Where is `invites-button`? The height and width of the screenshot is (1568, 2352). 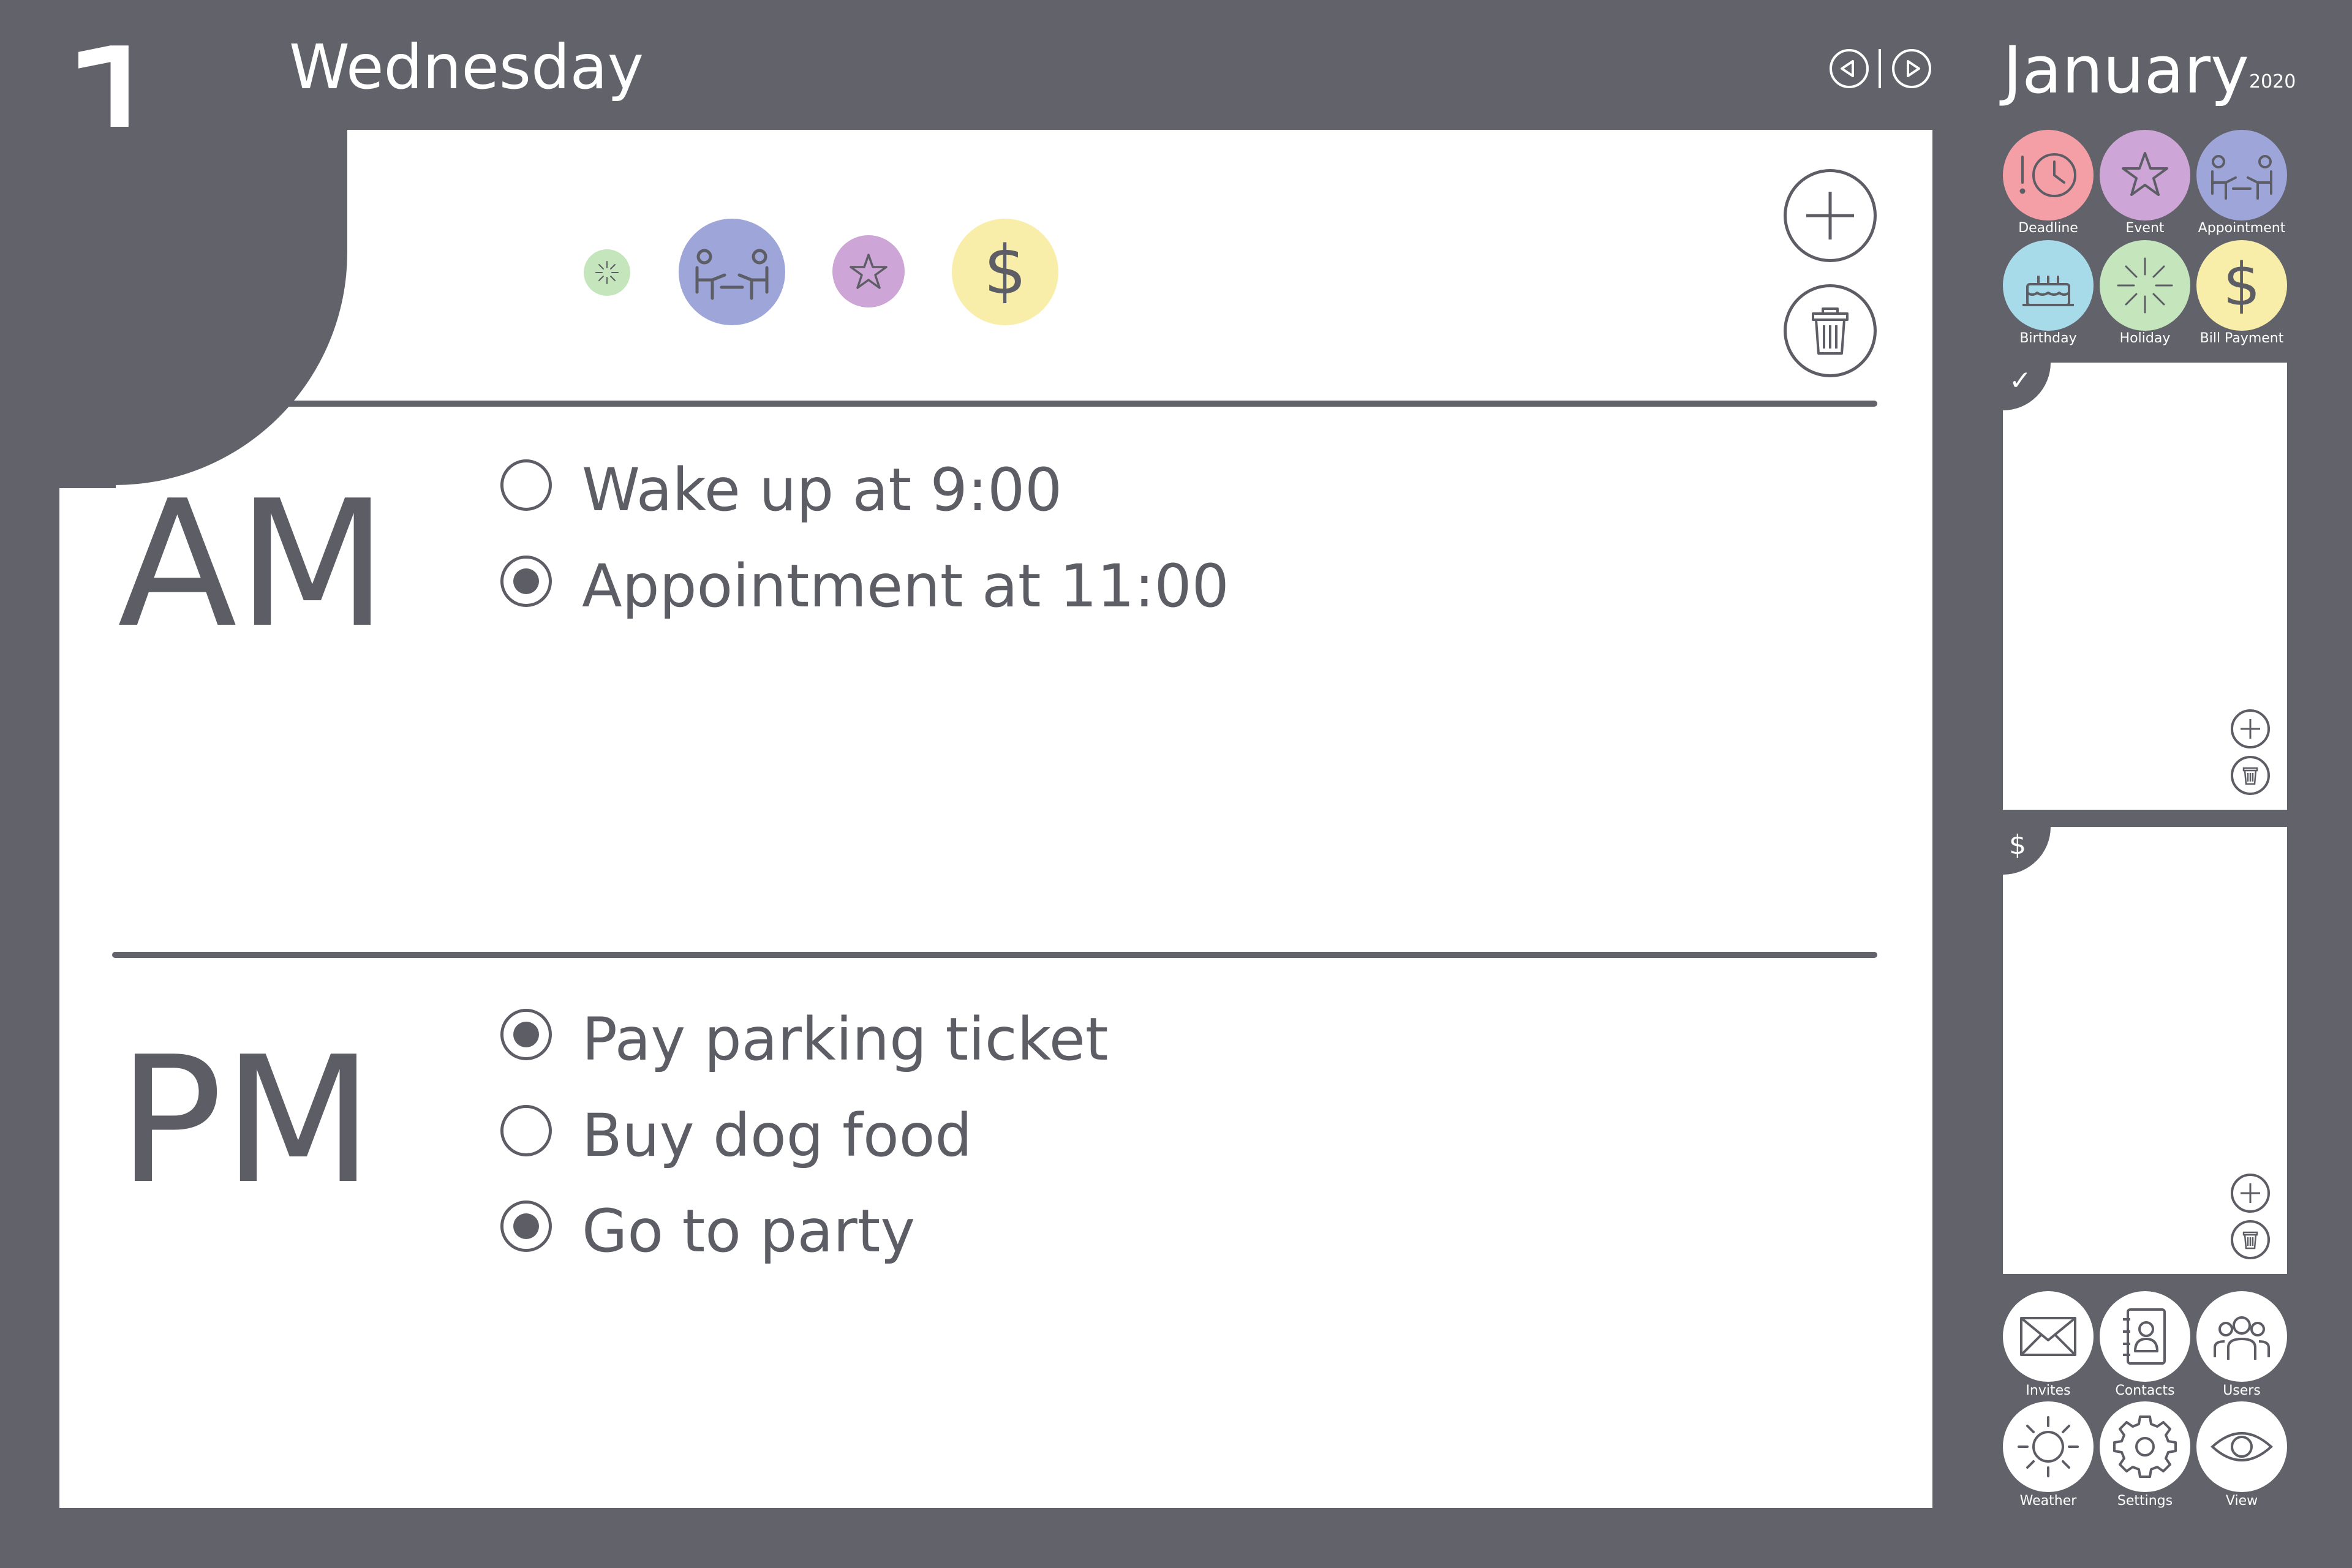
invites-button is located at coordinates (2048, 1336).